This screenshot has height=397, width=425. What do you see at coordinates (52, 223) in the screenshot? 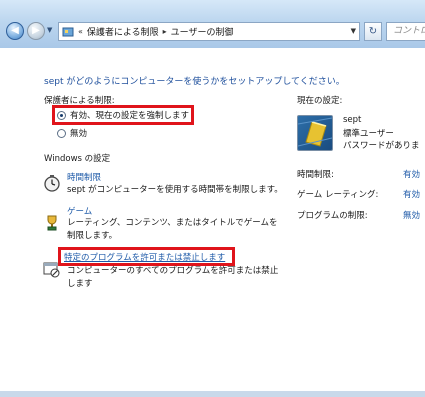
I see `trophy-icon` at bounding box center [52, 223].